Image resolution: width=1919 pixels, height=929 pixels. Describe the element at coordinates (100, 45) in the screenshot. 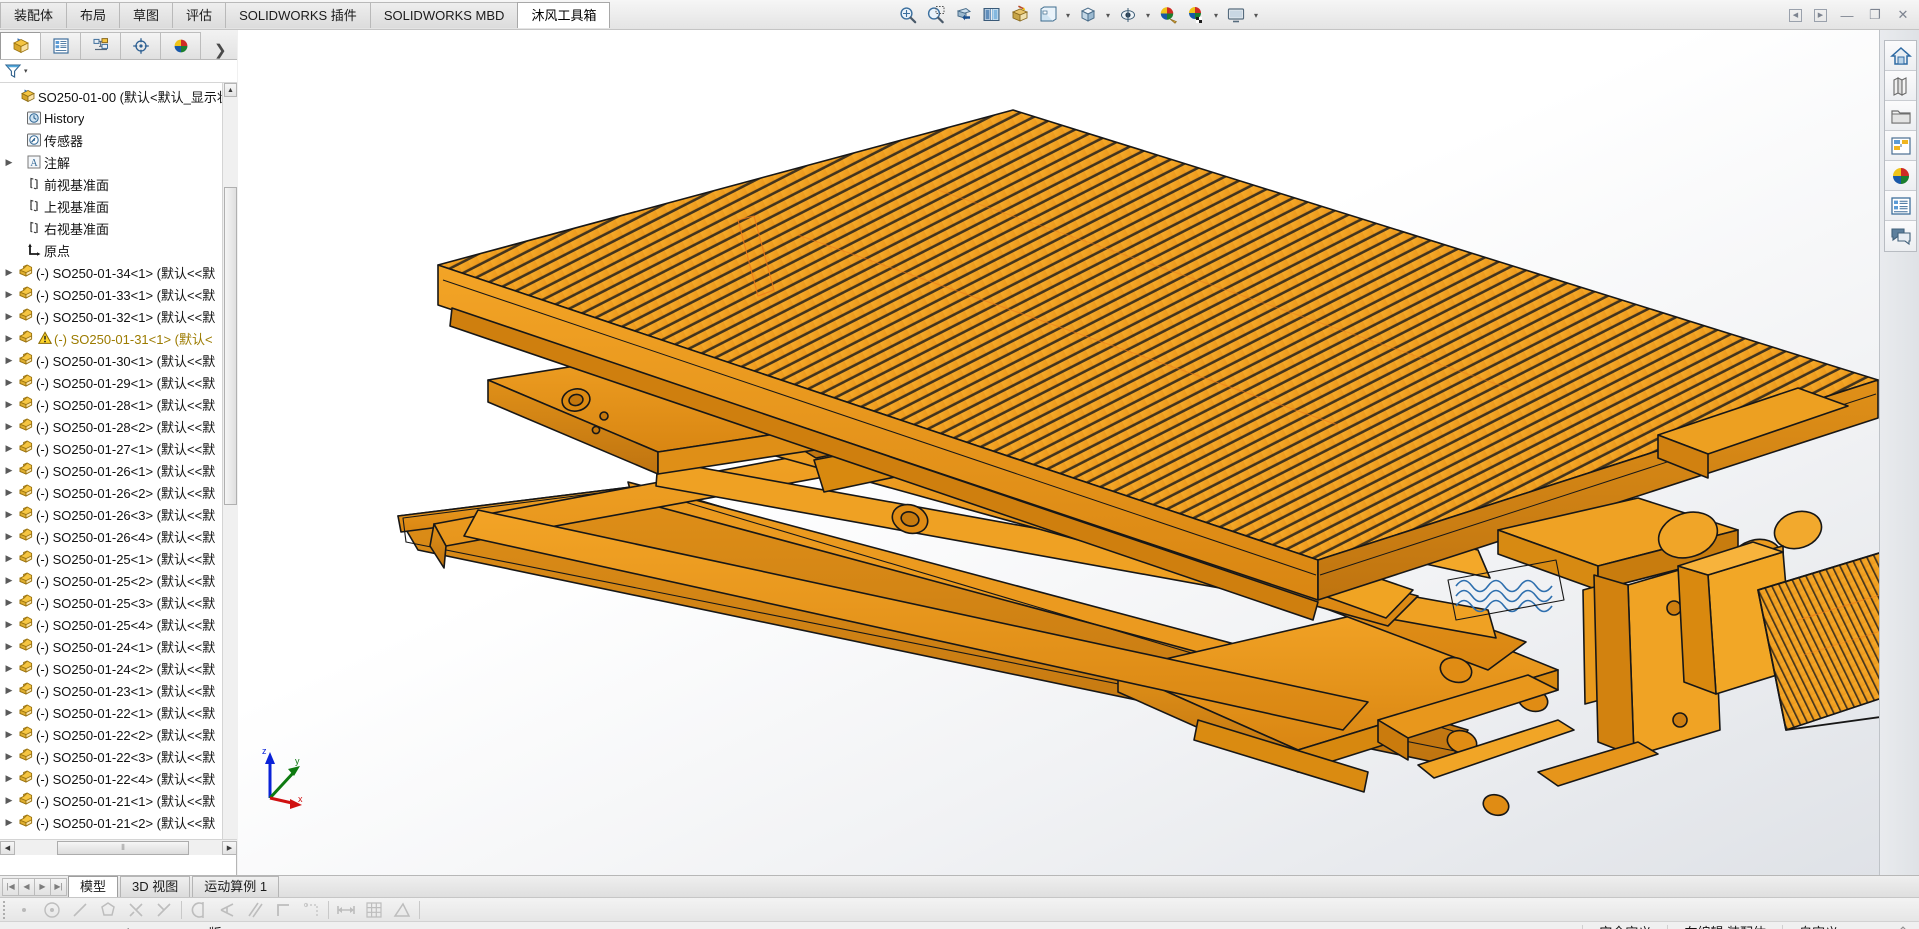

I see `configuration-manager-tab` at that location.